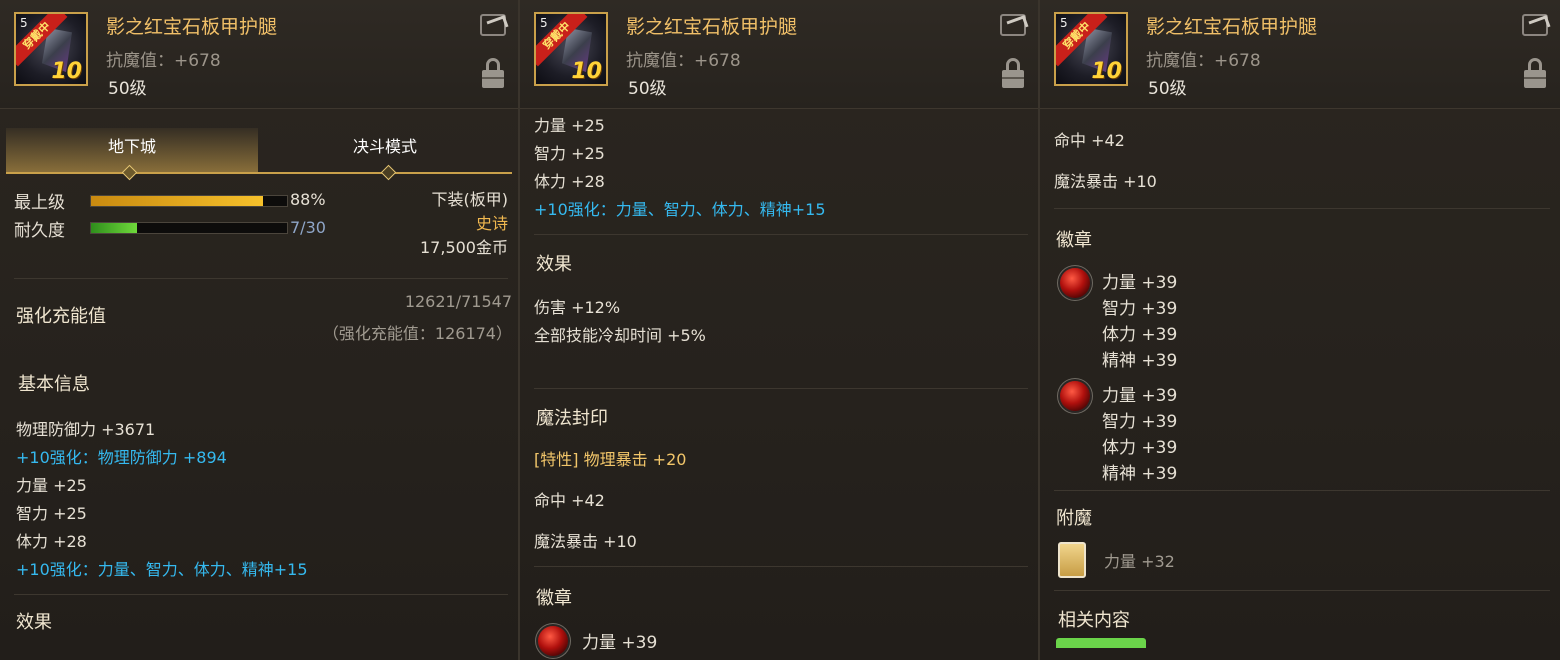  I want to click on tab-underline, so click(259, 173).